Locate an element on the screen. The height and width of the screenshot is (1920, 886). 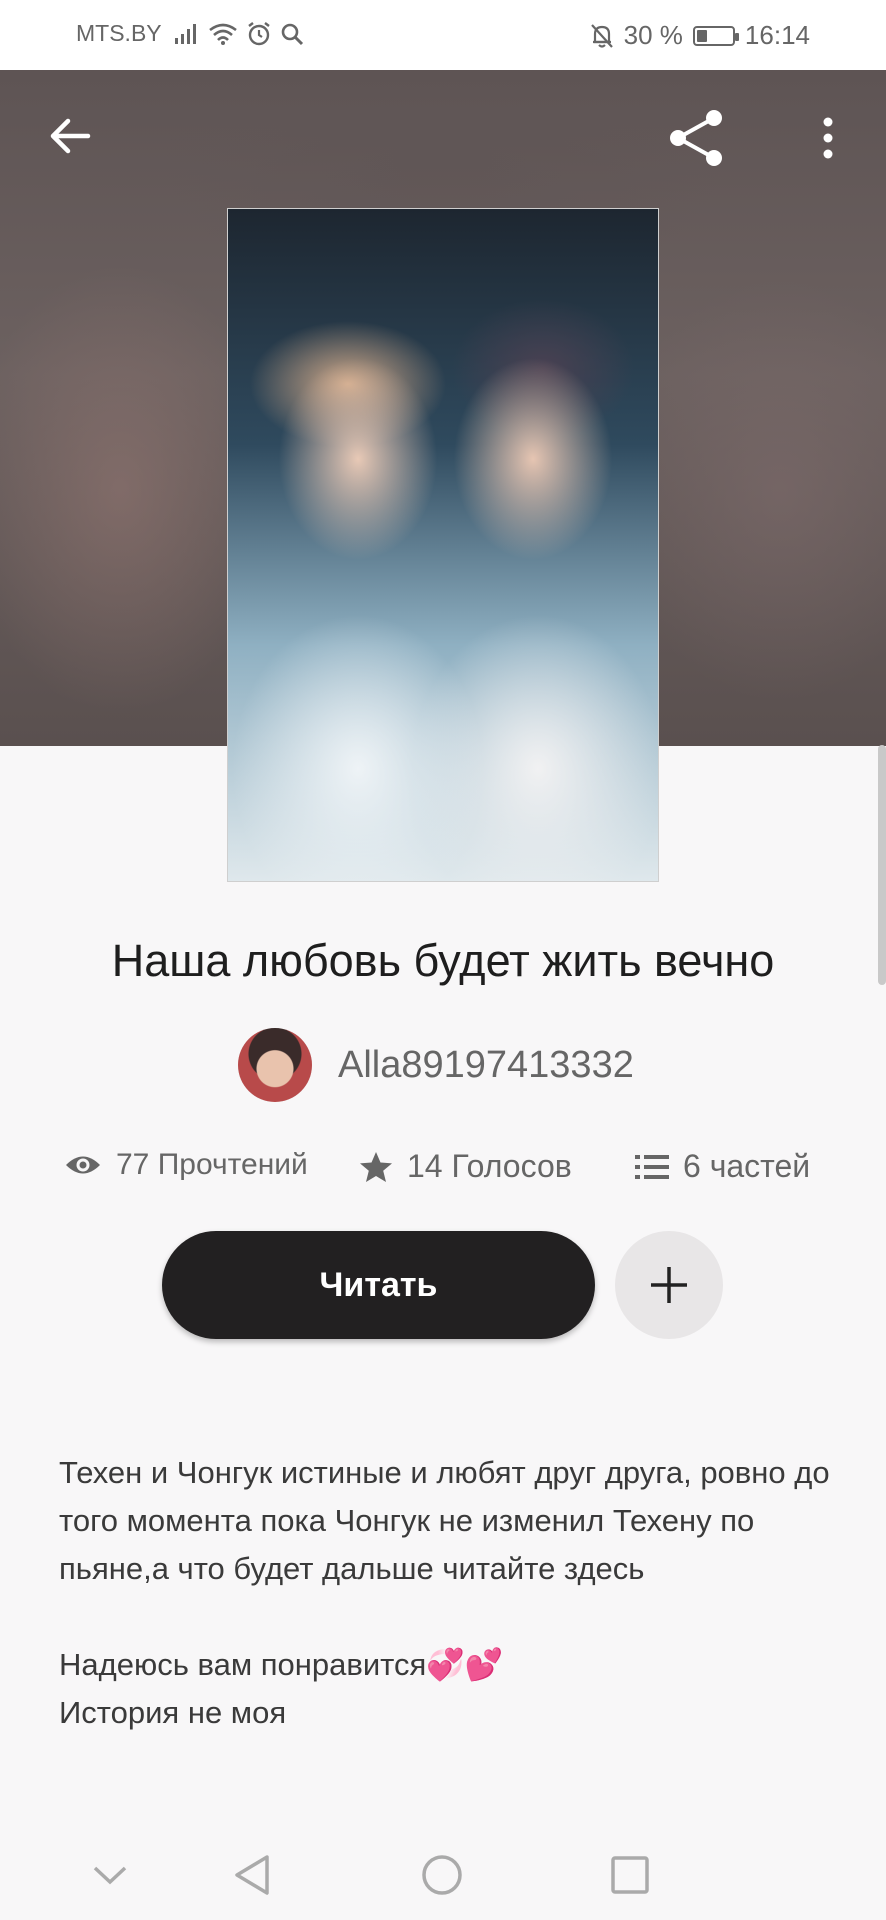
read-button: Читать is located at coordinates (378, 1285).